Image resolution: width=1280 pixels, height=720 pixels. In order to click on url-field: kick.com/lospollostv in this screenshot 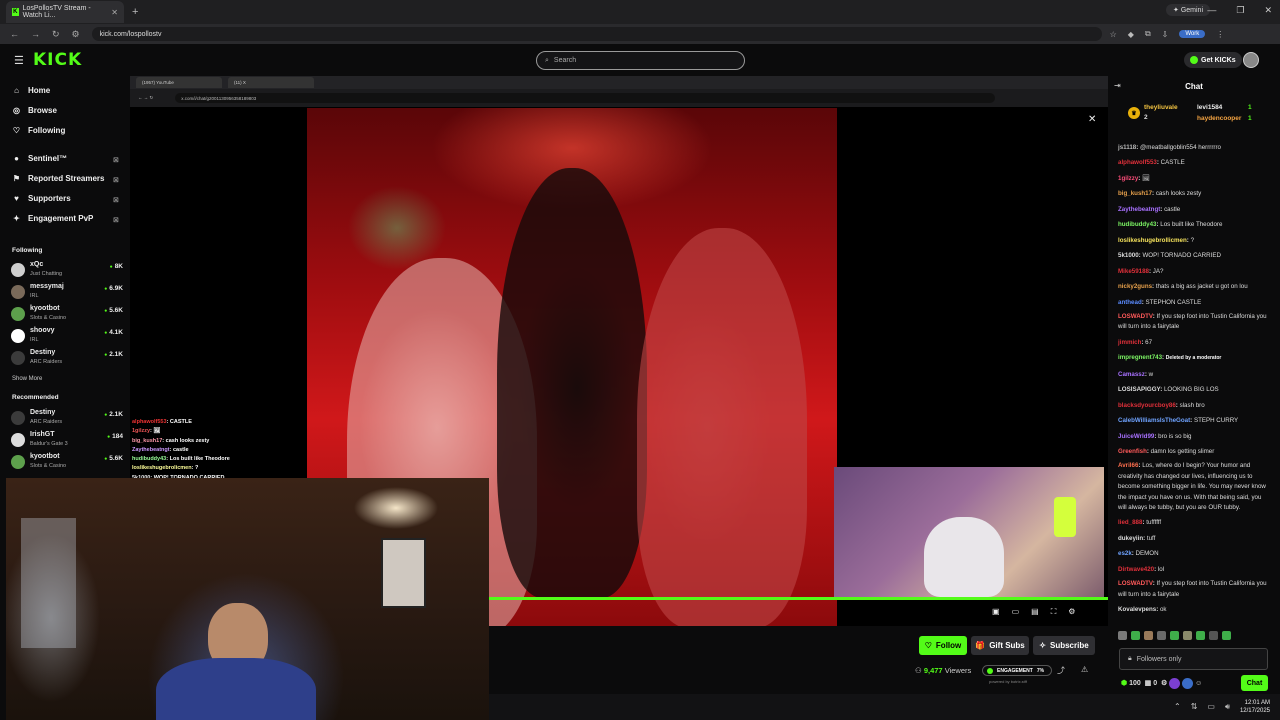, I will do `click(596, 34)`.